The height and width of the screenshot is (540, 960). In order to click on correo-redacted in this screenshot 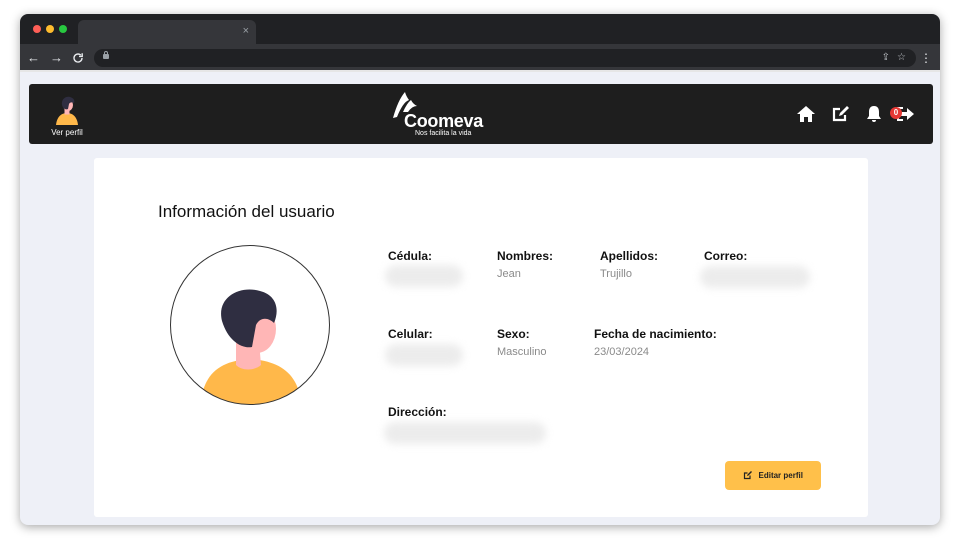, I will do `click(755, 277)`.